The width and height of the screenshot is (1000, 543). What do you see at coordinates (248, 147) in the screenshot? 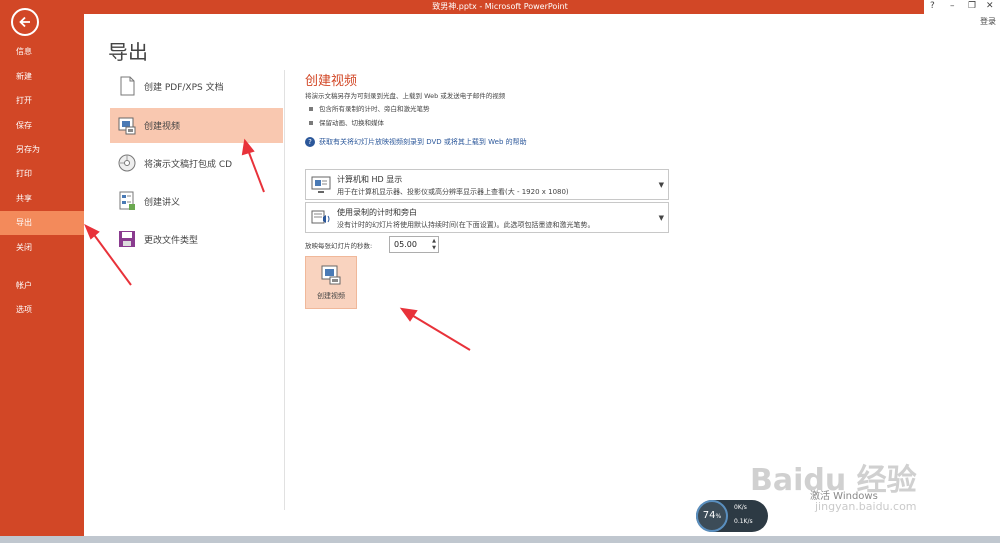
I see `annotation-arrowhead-option` at bounding box center [248, 147].